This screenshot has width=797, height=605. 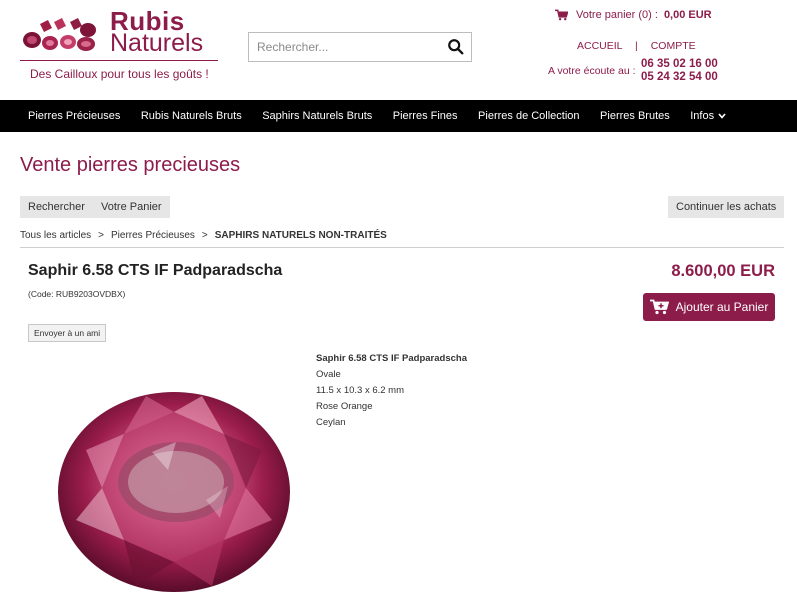 I want to click on logo-tagline: Des Cailloux pour tous les goûts !, so click(x=119, y=74).